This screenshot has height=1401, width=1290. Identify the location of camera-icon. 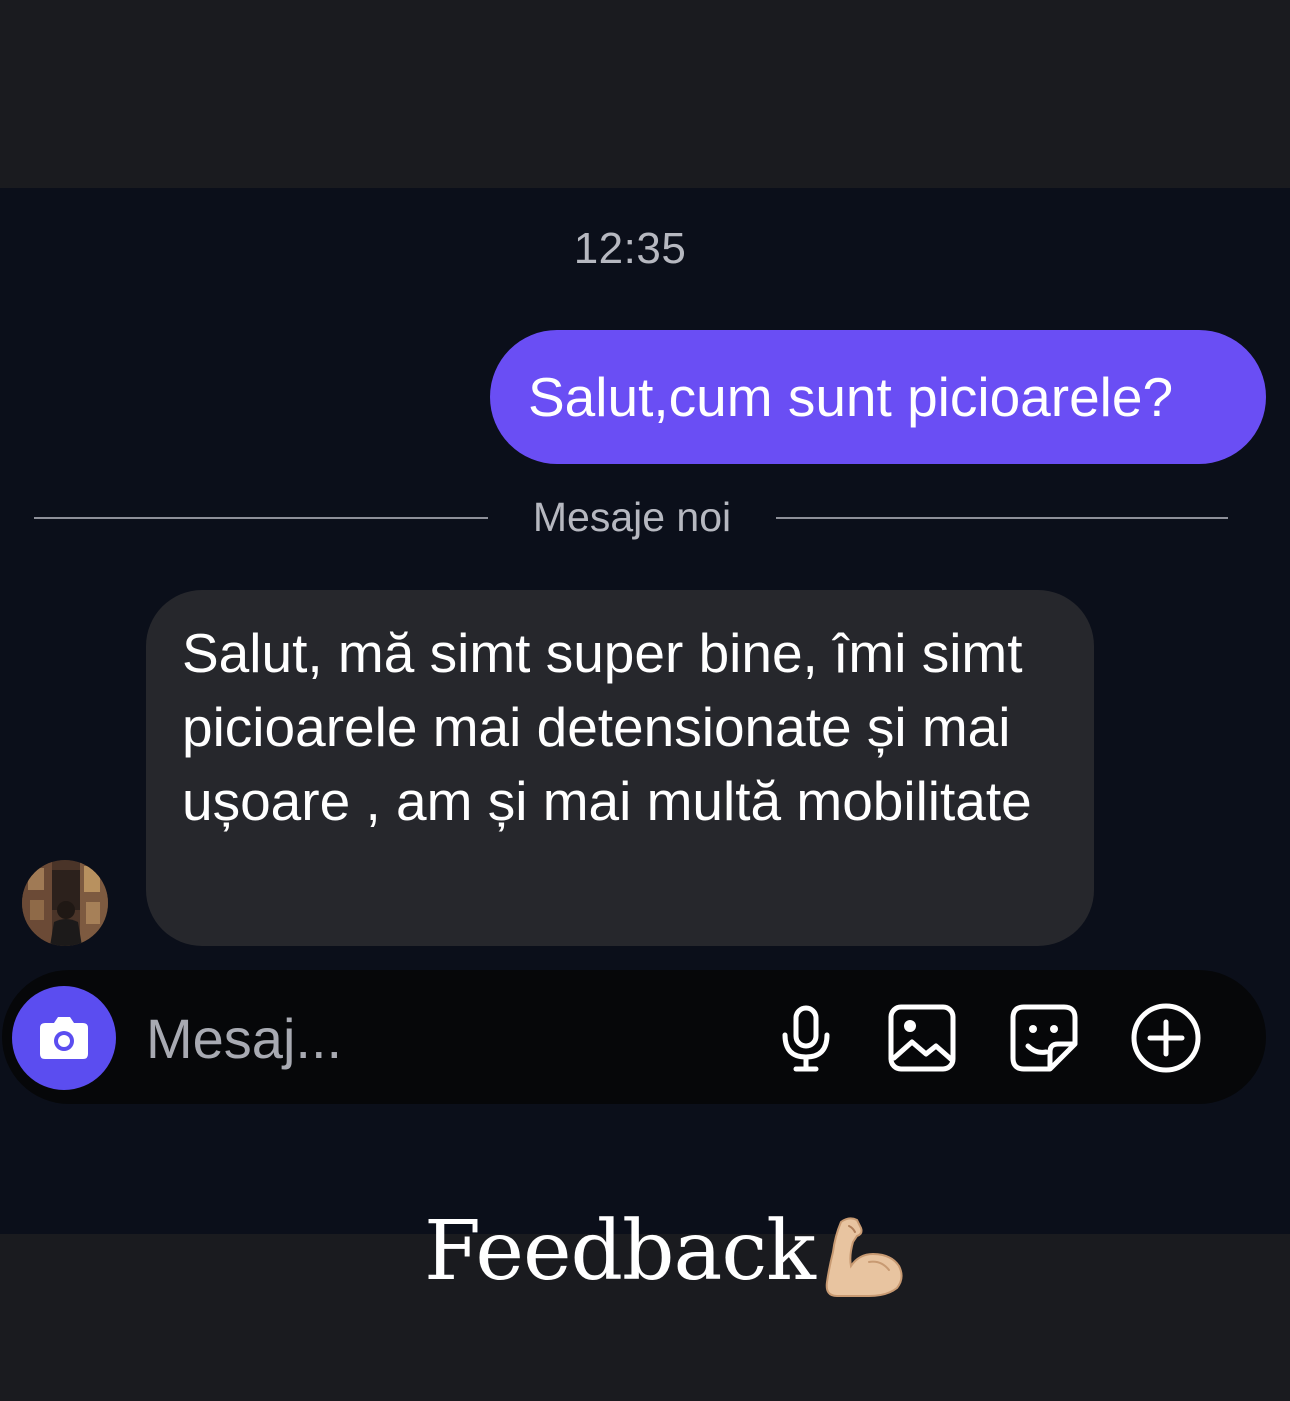
(64, 1038).